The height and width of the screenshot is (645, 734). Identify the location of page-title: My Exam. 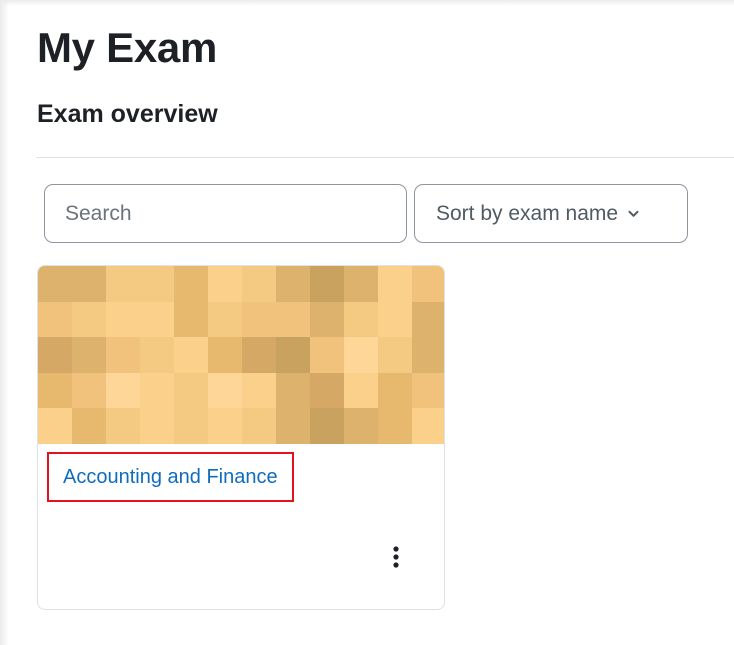
(127, 47).